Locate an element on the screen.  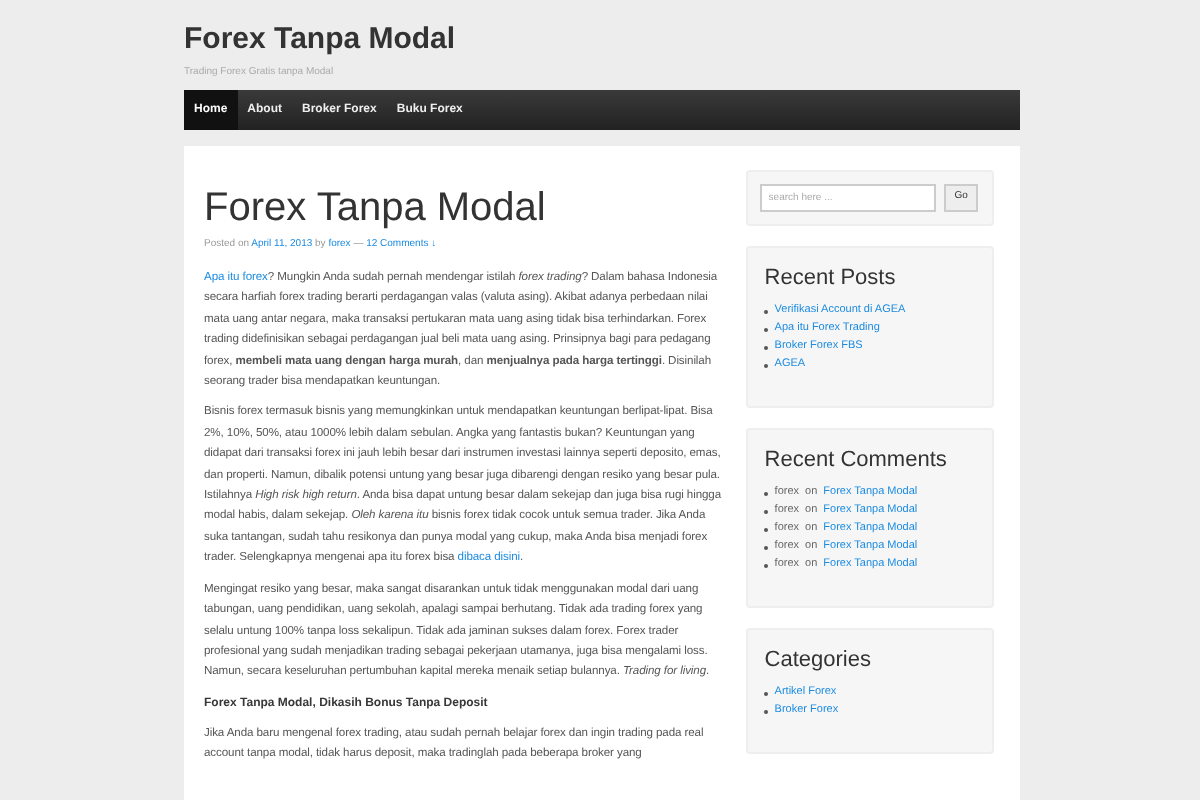
widget-title: Categories is located at coordinates (817, 660).